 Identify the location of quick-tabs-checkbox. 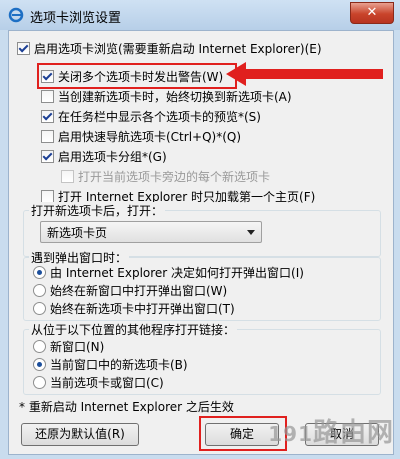
(47, 136).